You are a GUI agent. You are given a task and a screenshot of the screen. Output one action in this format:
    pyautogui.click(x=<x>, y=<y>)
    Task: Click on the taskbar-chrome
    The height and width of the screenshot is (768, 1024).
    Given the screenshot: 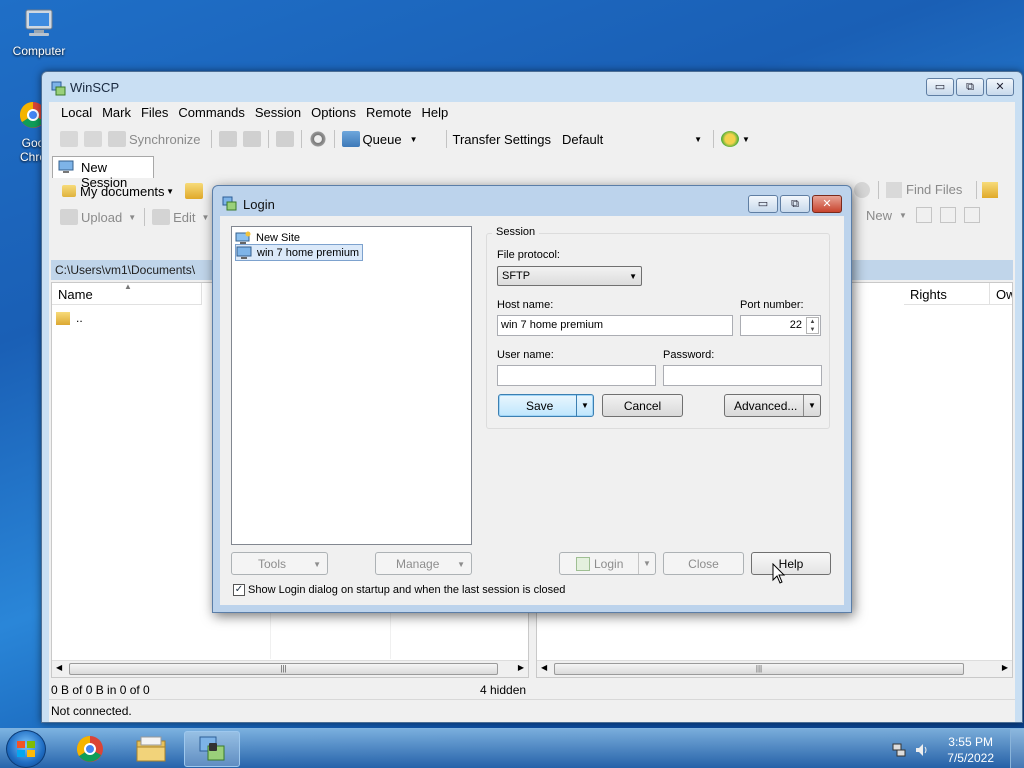 What is the action you would take?
    pyautogui.click(x=90, y=749)
    